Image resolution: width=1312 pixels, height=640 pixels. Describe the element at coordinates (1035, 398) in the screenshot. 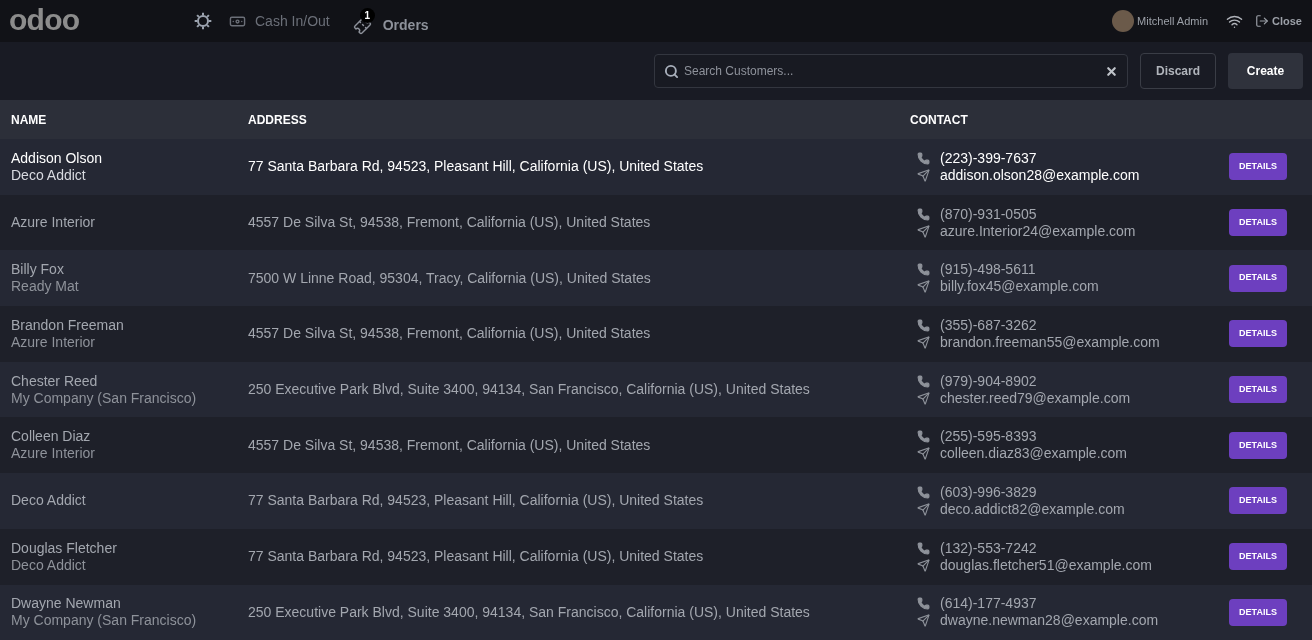

I see `email-address: chester.reed79@example.com` at that location.